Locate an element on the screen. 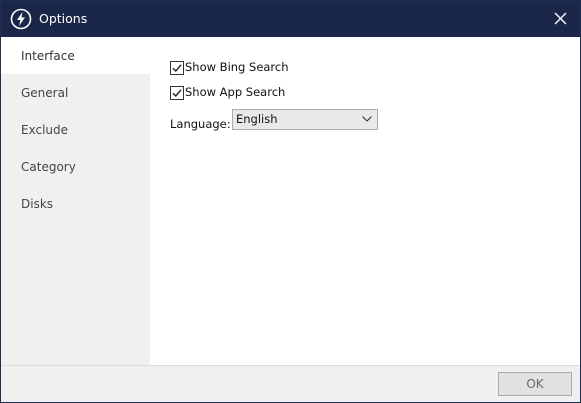 This screenshot has width=581, height=403. show-bing-search-checkbox is located at coordinates (177, 68).